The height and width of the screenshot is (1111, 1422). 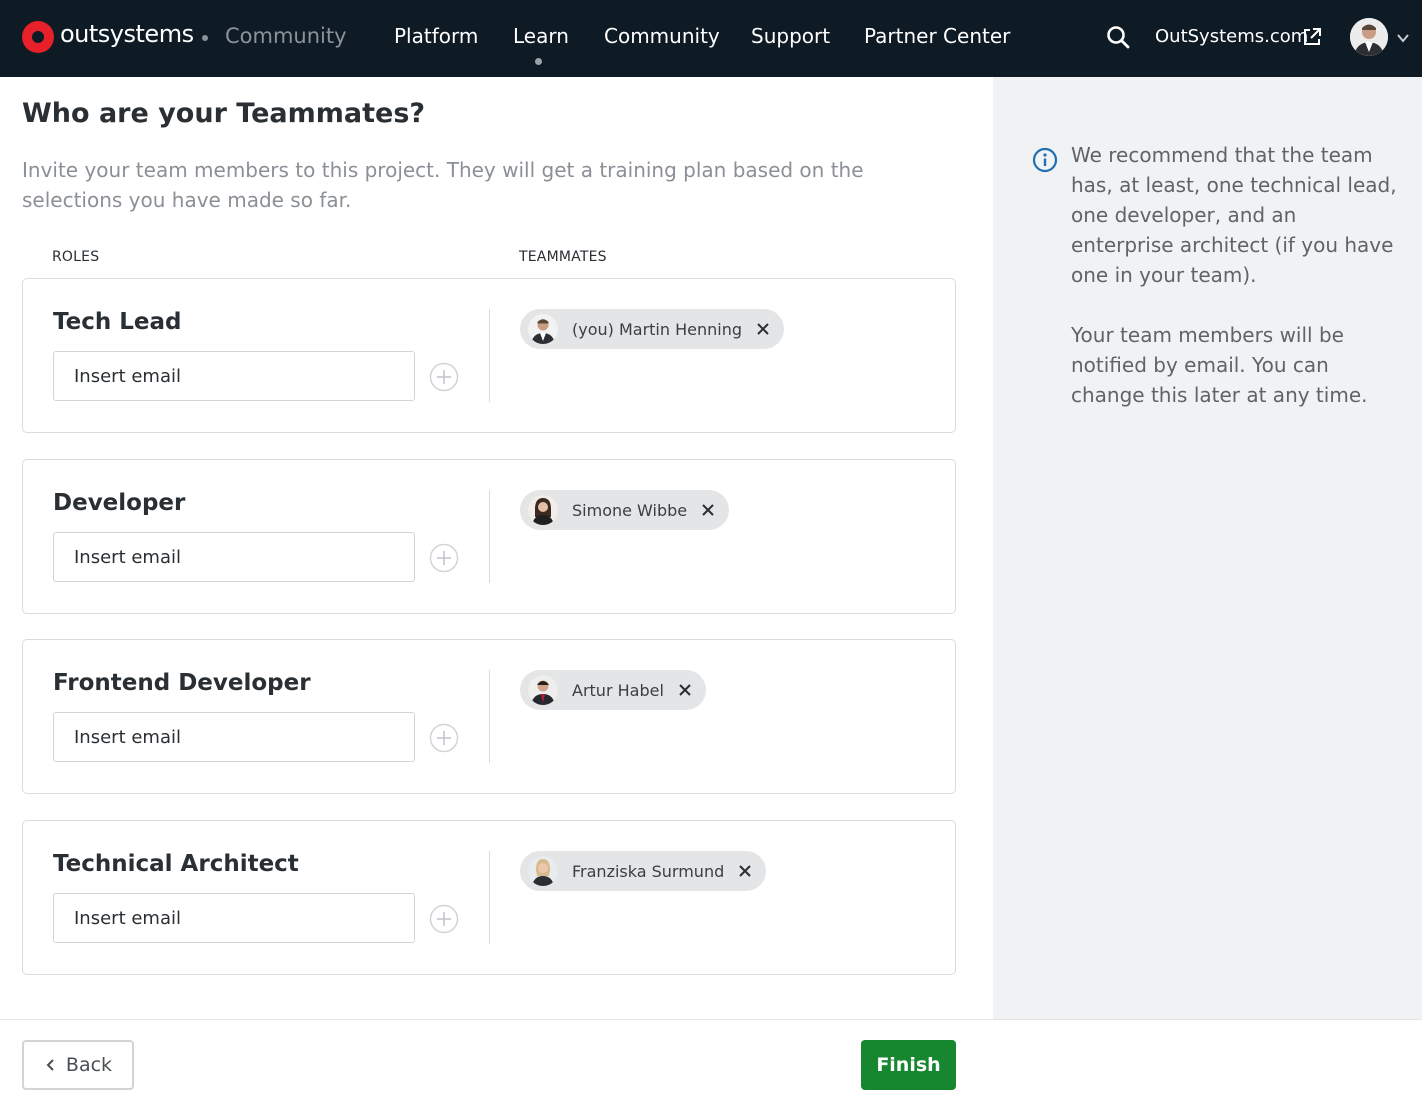 What do you see at coordinates (89, 1065) in the screenshot?
I see `back-button-label: Back` at bounding box center [89, 1065].